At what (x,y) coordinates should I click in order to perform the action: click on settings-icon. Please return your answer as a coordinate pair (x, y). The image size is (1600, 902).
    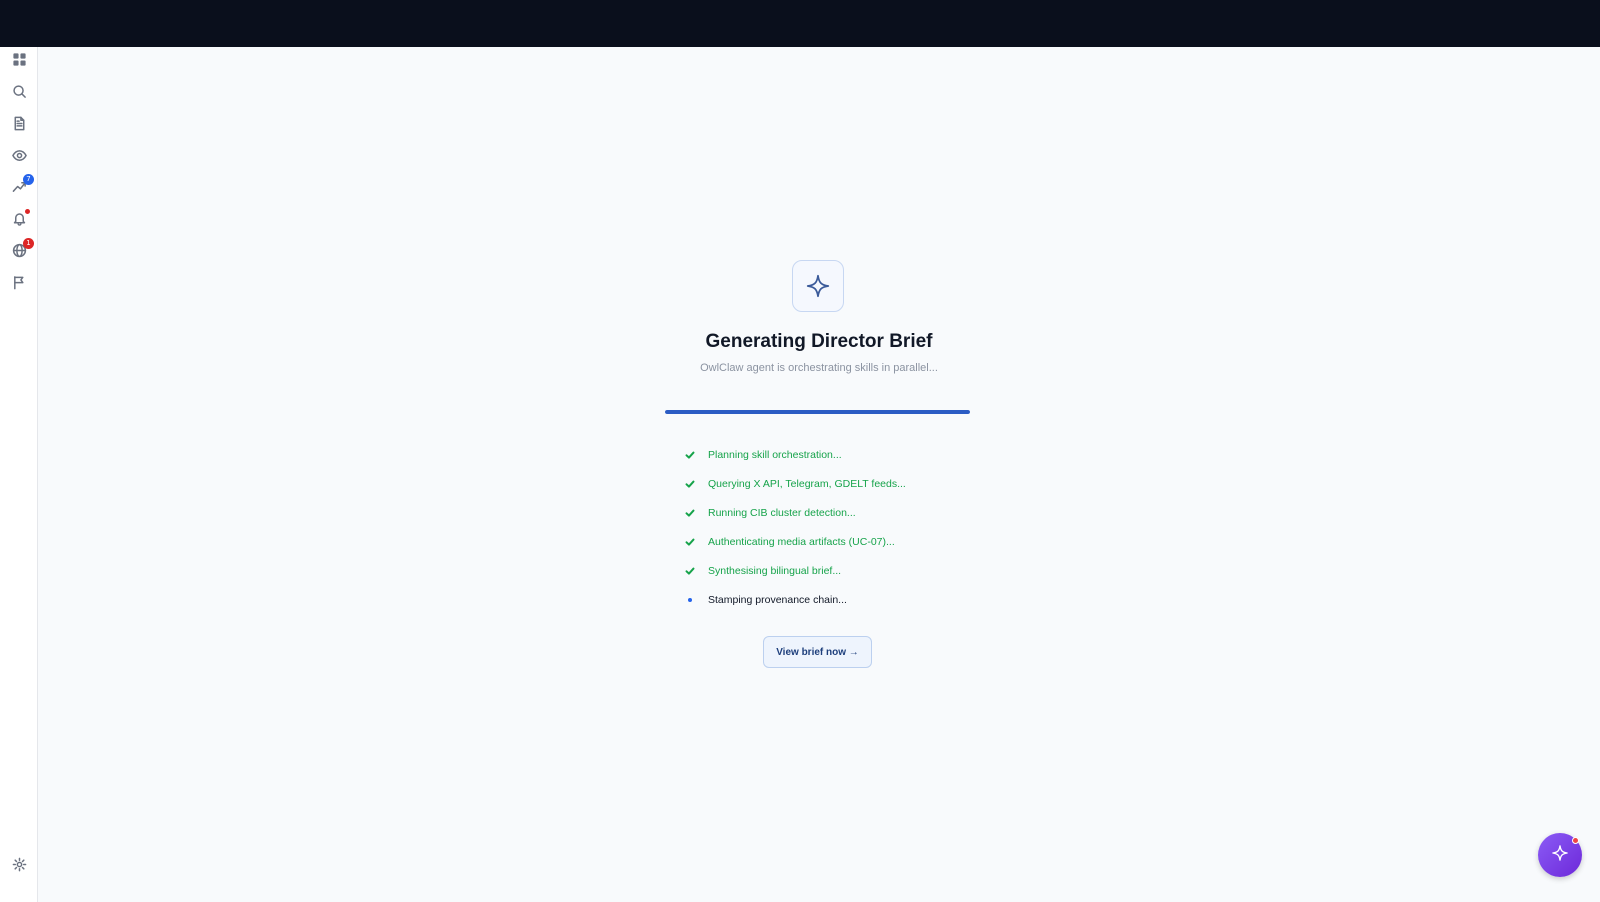
    Looking at the image, I should click on (19, 867).